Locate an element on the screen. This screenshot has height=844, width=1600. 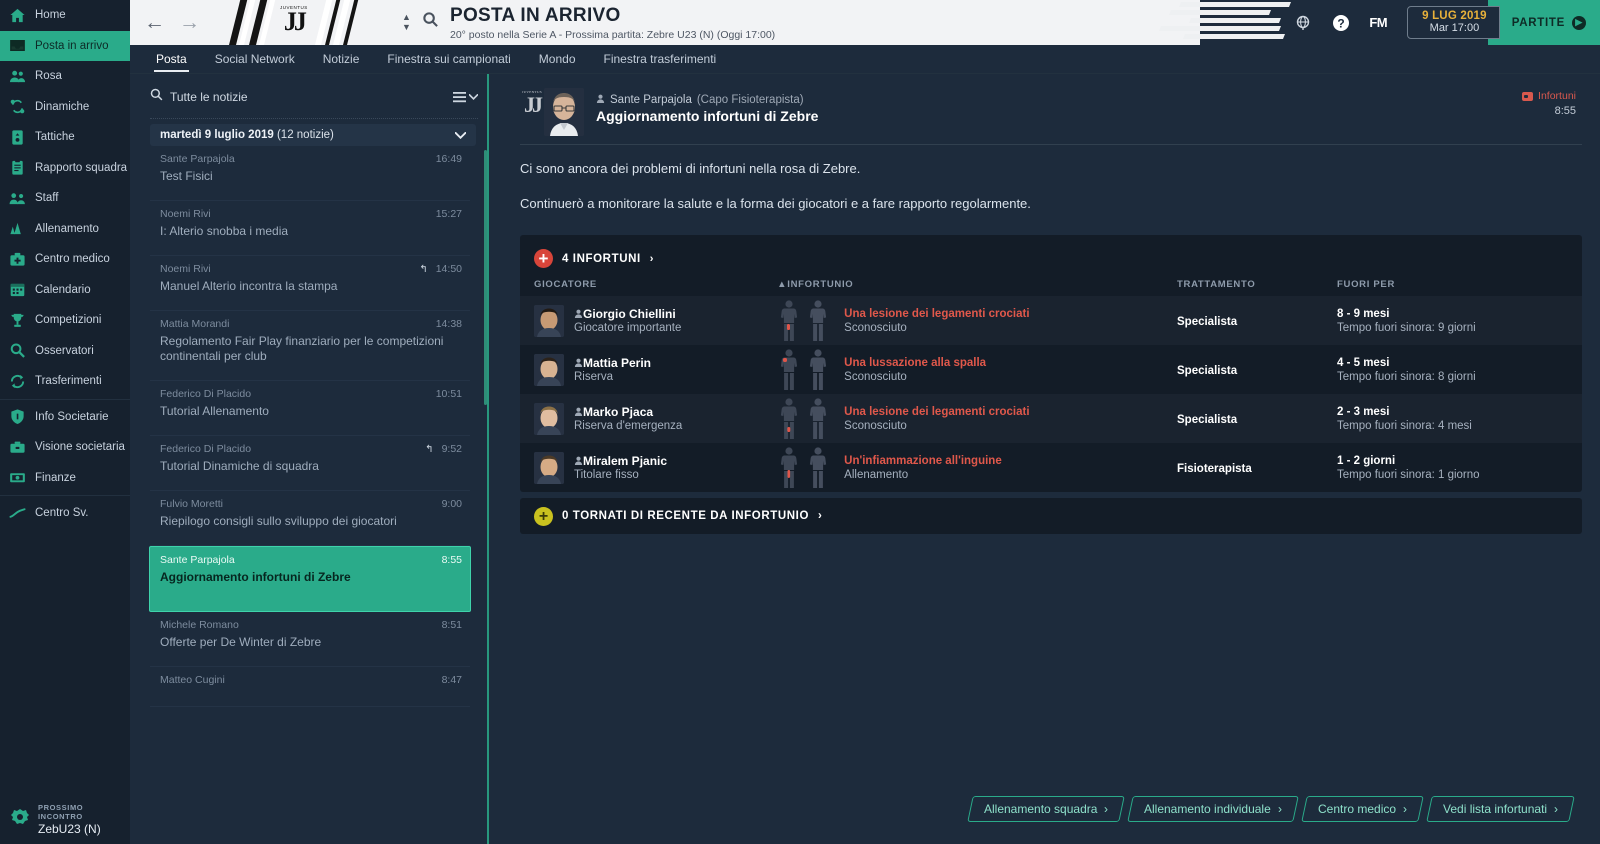
sidebar-item-home: Home is located at coordinates (65, 15).